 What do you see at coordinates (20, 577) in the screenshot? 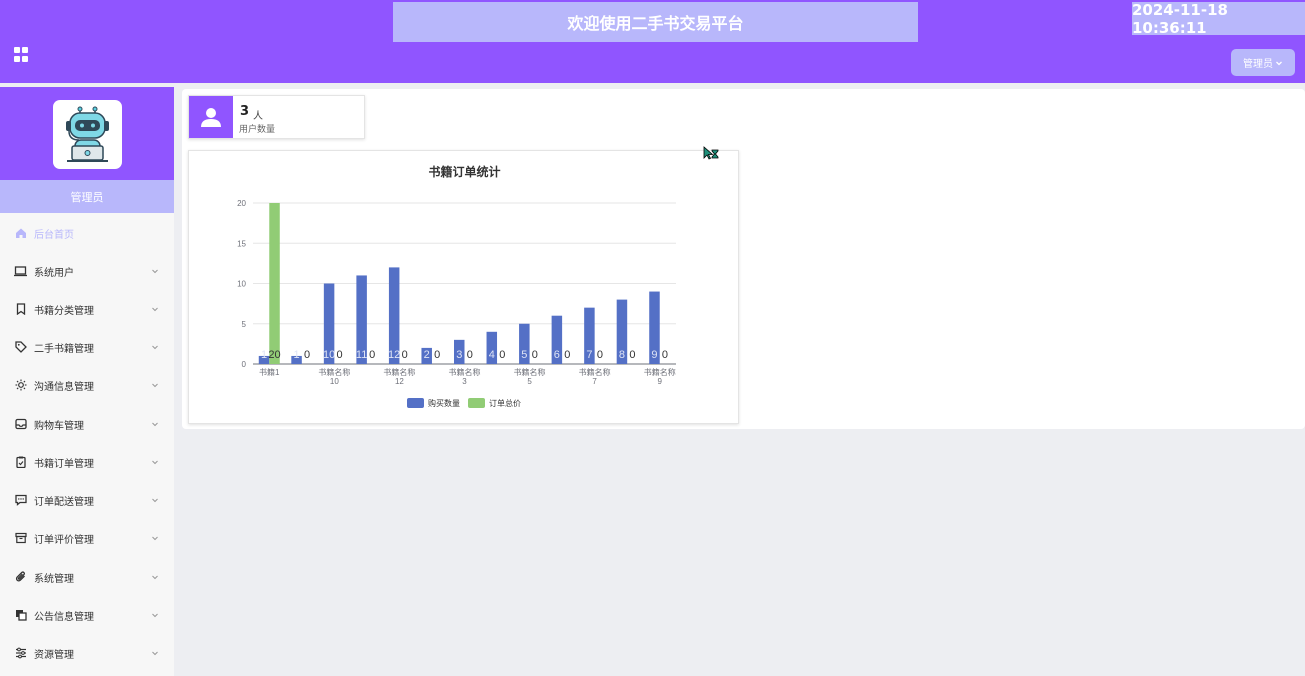
I see `paperclip-icon` at bounding box center [20, 577].